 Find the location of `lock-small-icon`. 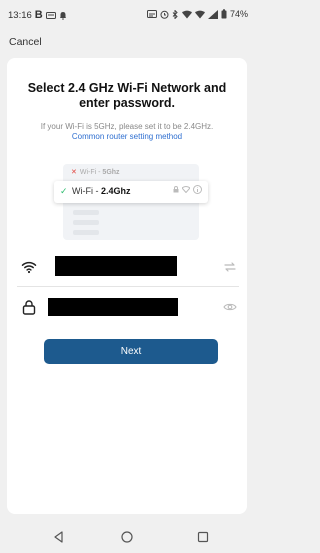

lock-small-icon is located at coordinates (176, 189).